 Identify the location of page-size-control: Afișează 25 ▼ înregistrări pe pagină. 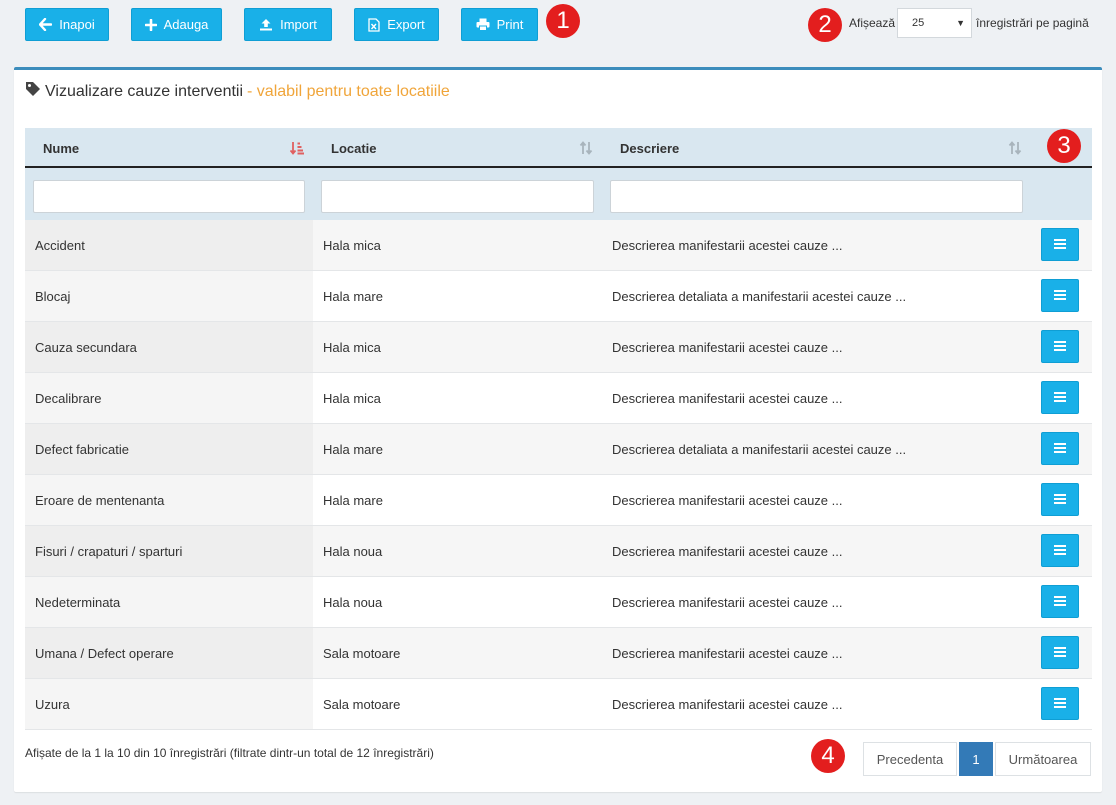
(969, 23).